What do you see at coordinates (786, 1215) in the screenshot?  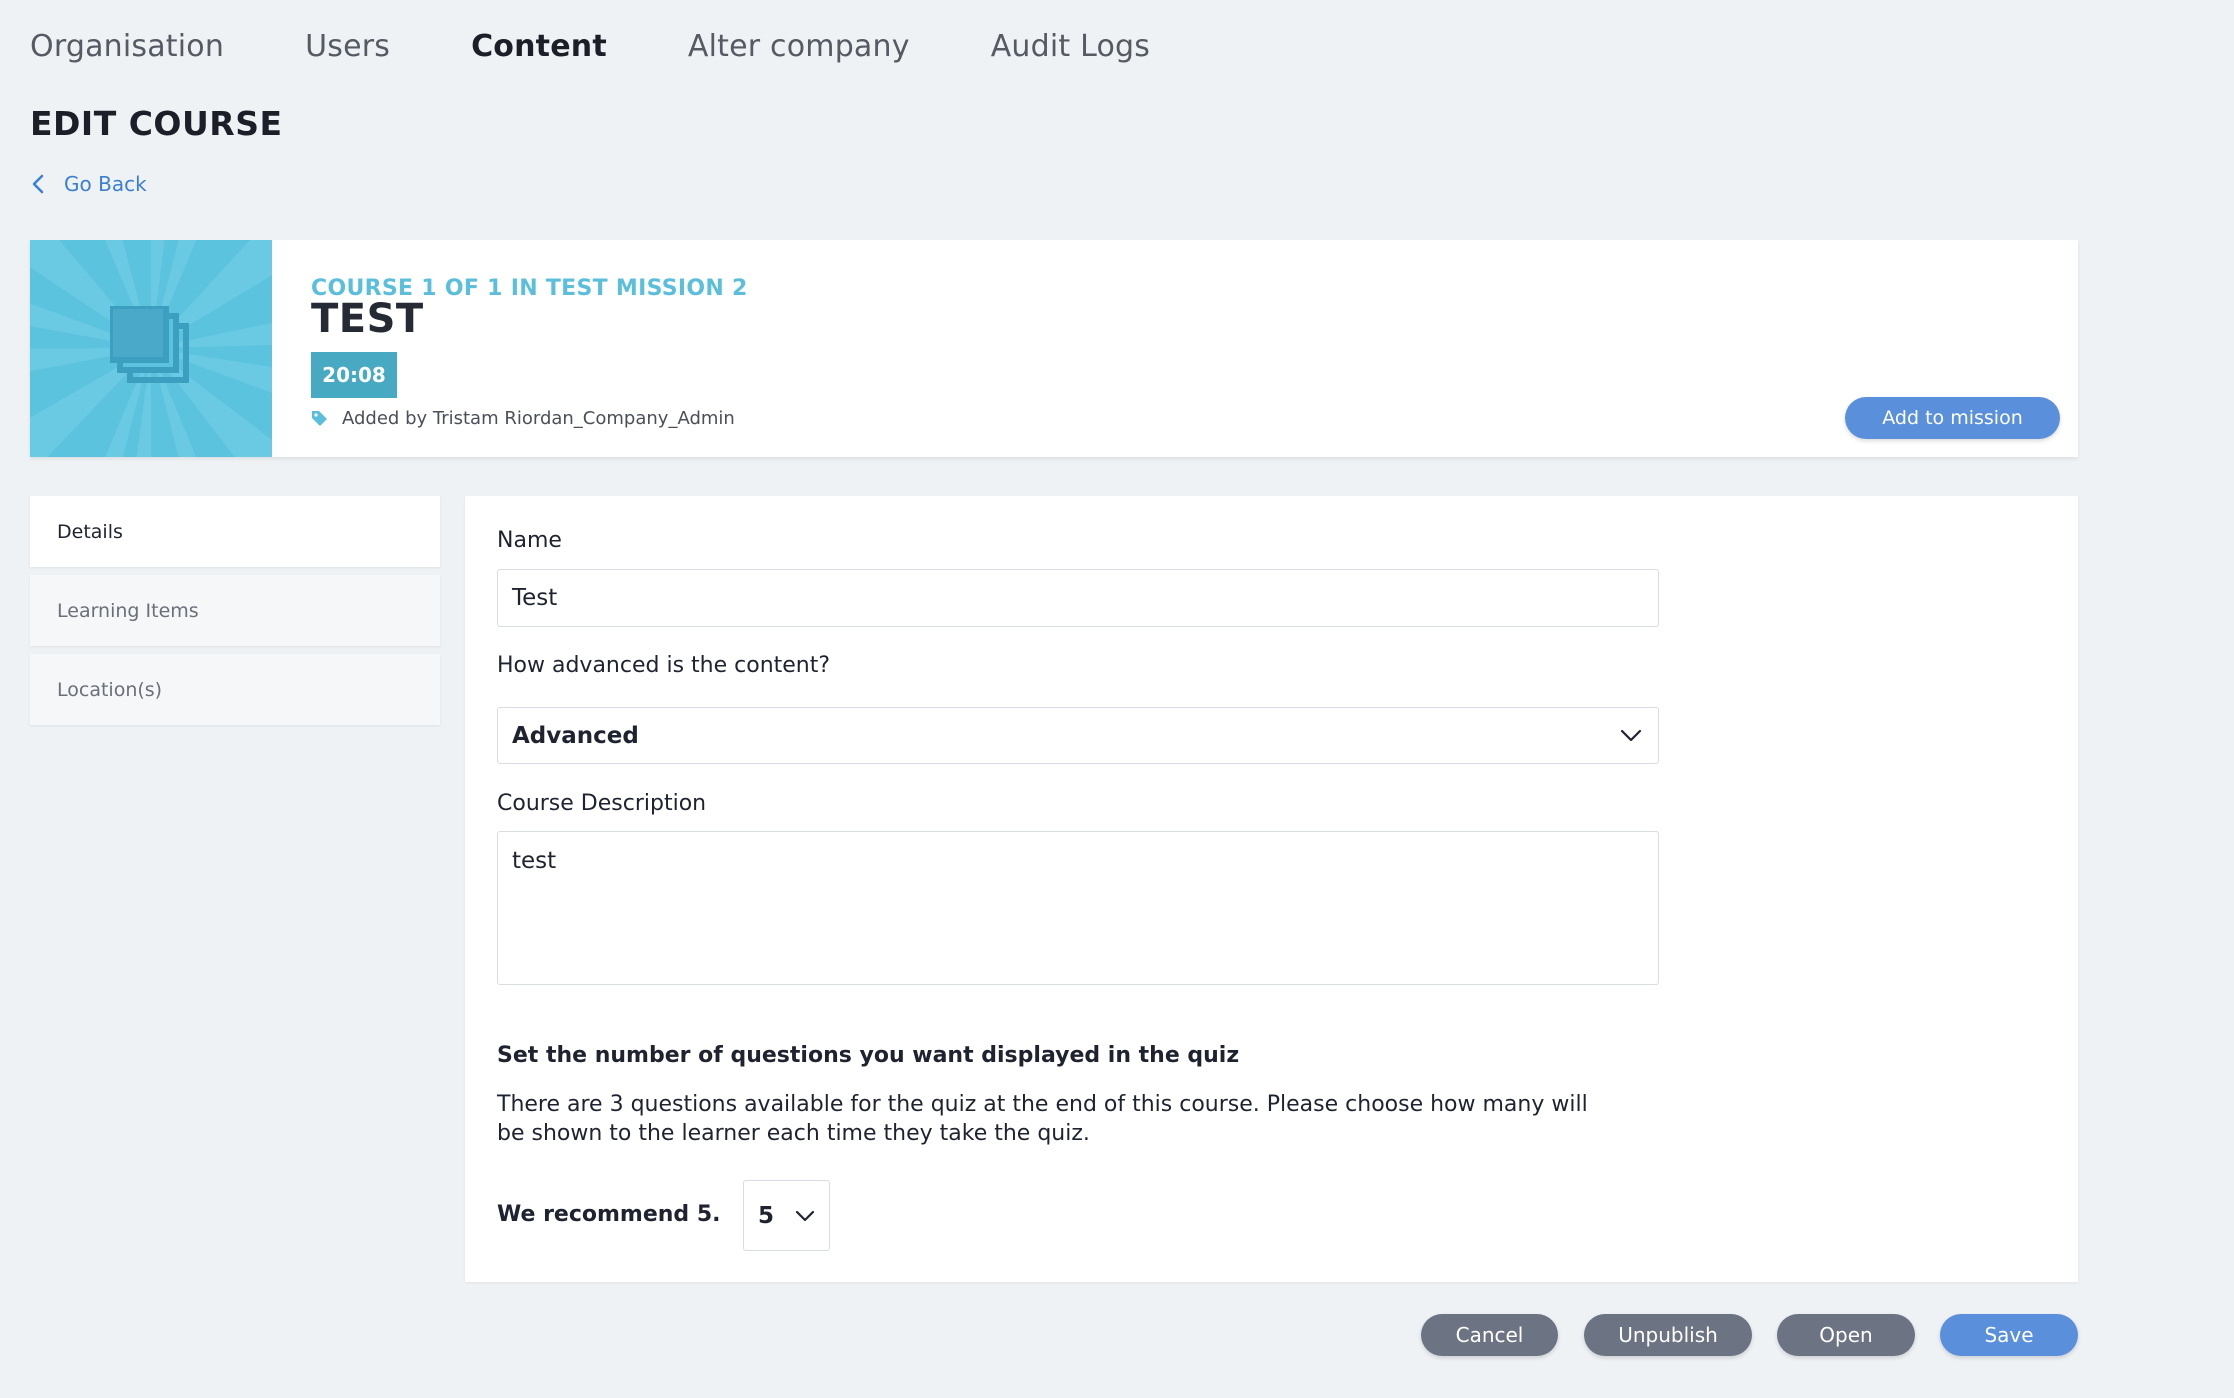 I see `quiz-count-select: 5` at bounding box center [786, 1215].